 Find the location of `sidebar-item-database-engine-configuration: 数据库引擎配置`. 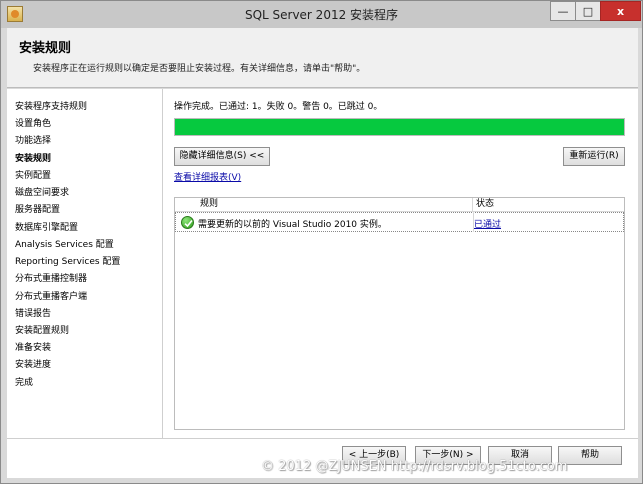

sidebar-item-database-engine-configuration: 数据库引擎配置 is located at coordinates (46, 226).